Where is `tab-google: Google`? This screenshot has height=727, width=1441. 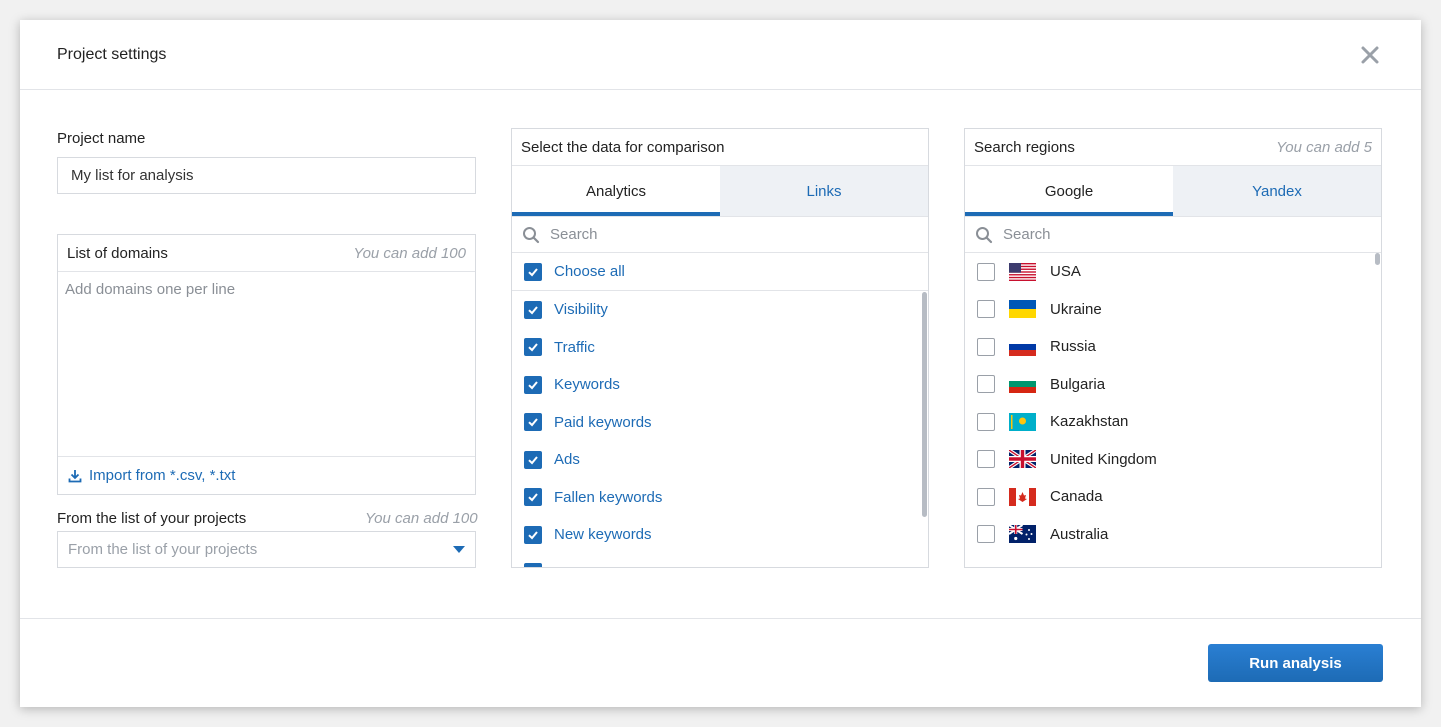
tab-google: Google is located at coordinates (1069, 191).